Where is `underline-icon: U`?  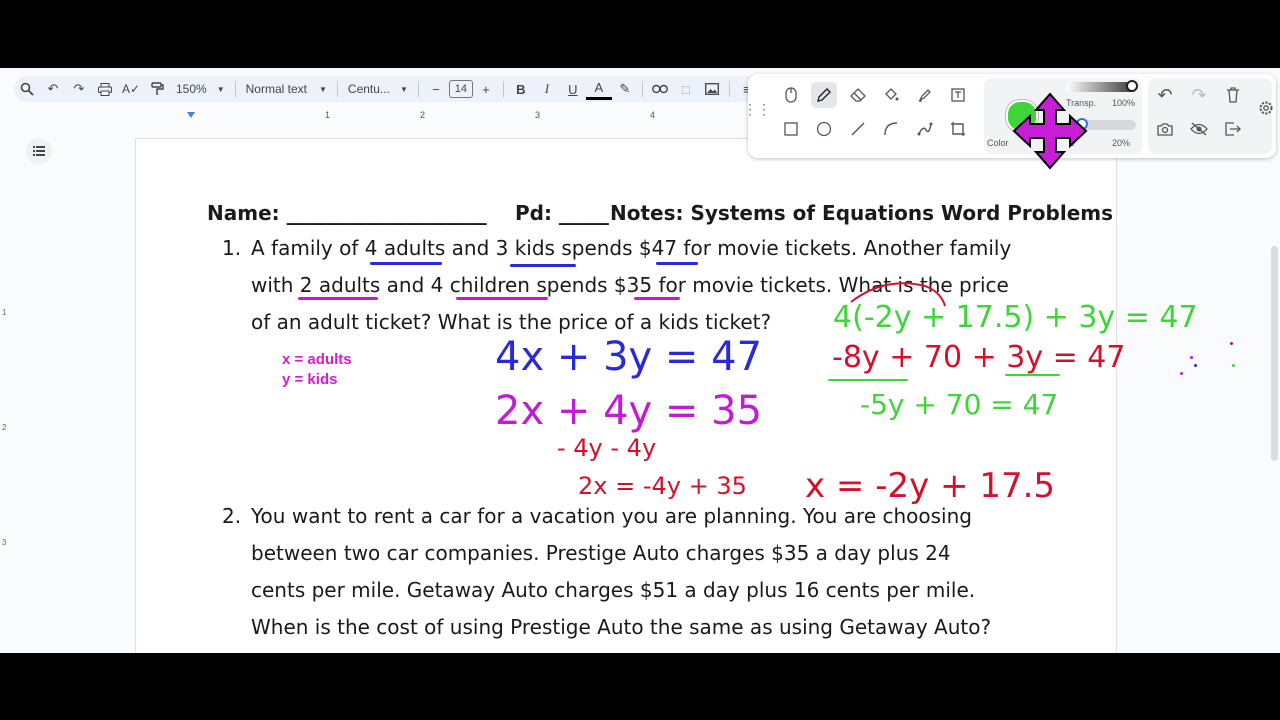
underline-icon: U is located at coordinates (573, 89).